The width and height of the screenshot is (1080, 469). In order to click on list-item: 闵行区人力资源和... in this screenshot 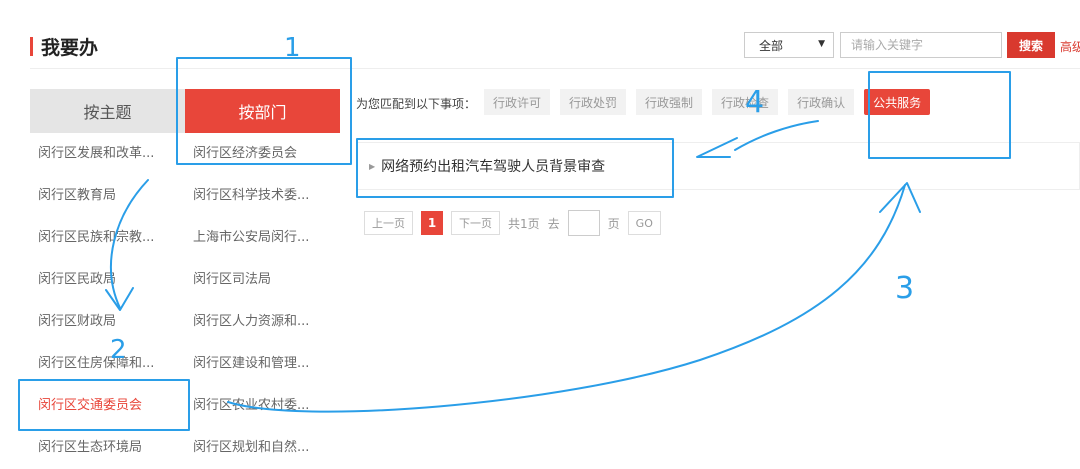, I will do `click(262, 322)`.